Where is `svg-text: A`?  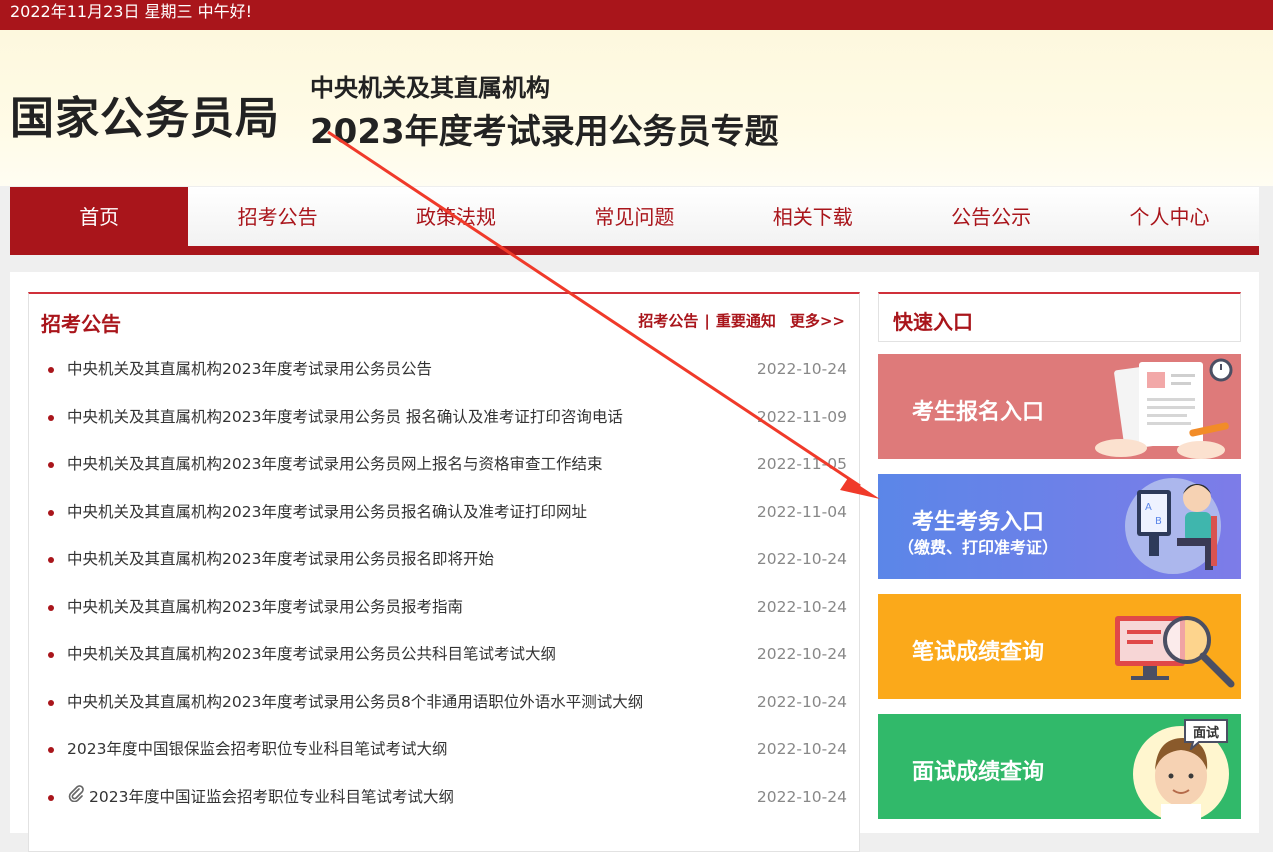
svg-text: A is located at coordinates (1148, 507).